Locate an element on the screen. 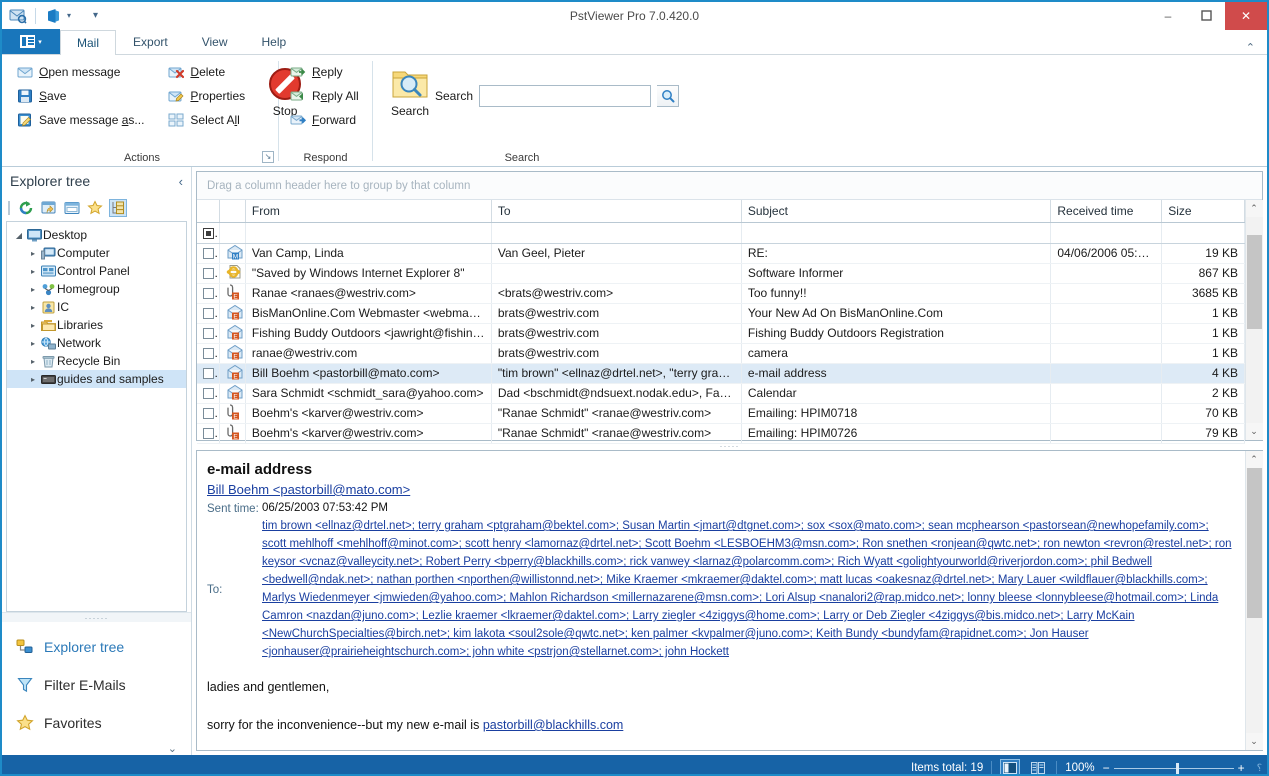 This screenshot has width=1269, height=776. grid-vertical-scrollbar: ⌃ ⌄ is located at coordinates (1254, 320).